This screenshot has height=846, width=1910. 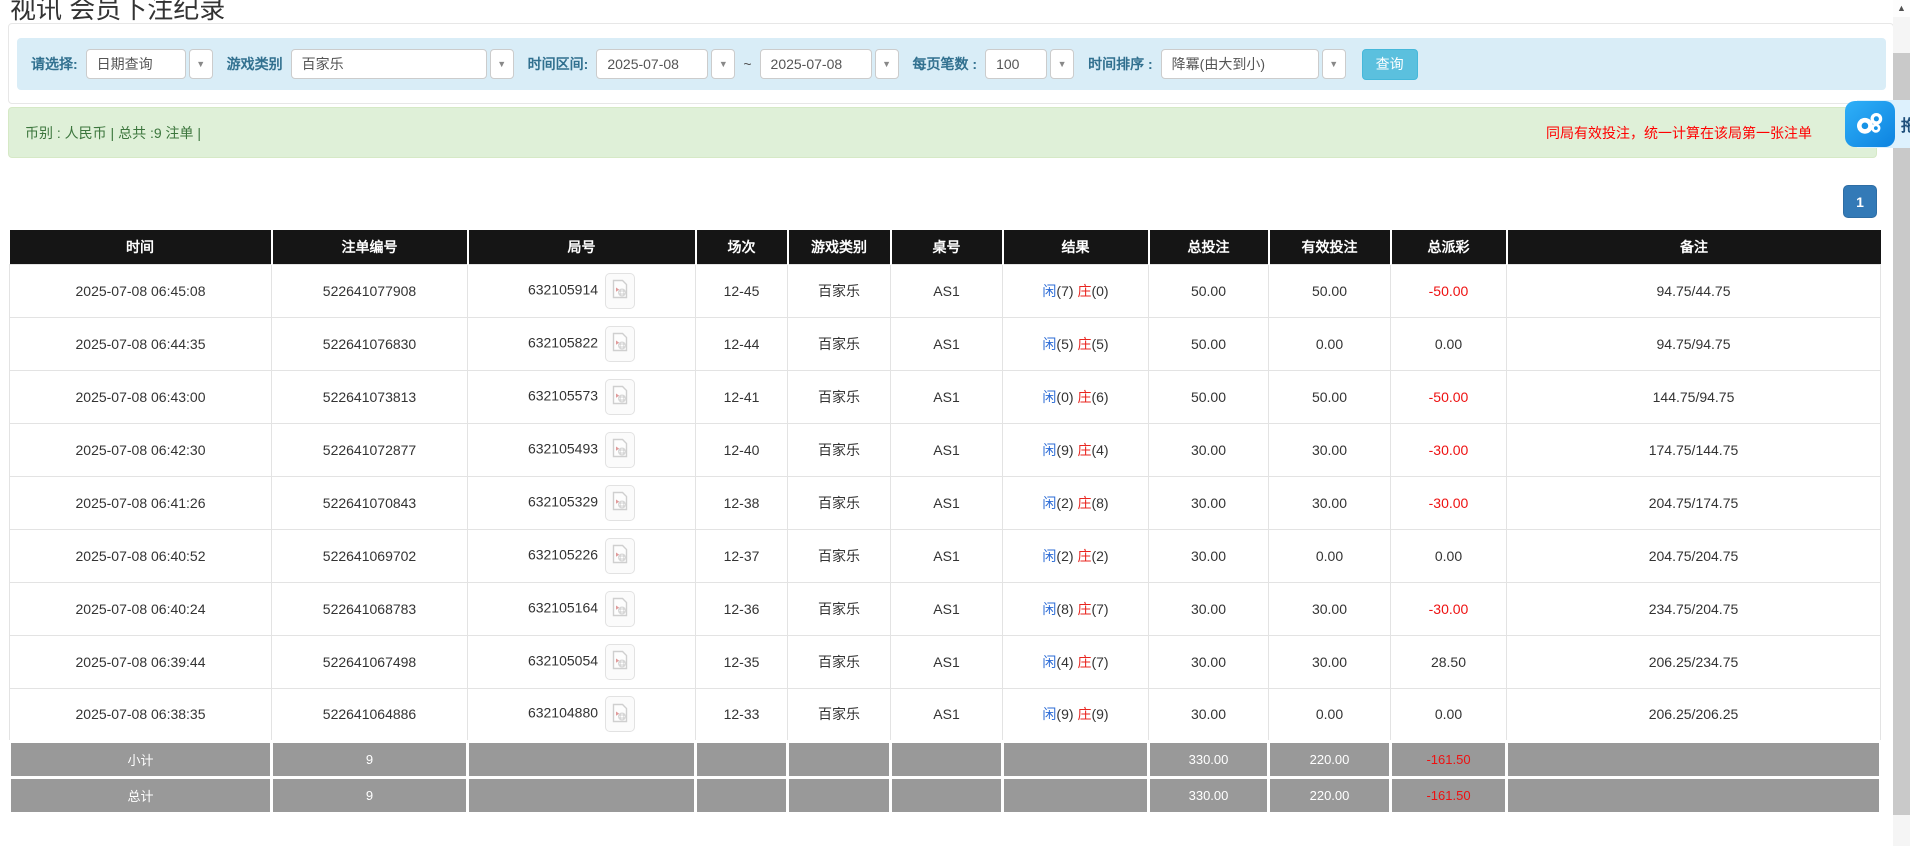 What do you see at coordinates (945, 759) in the screenshot?
I see `table-summary-row: 小计 9 330.00 220.00 -161.50` at bounding box center [945, 759].